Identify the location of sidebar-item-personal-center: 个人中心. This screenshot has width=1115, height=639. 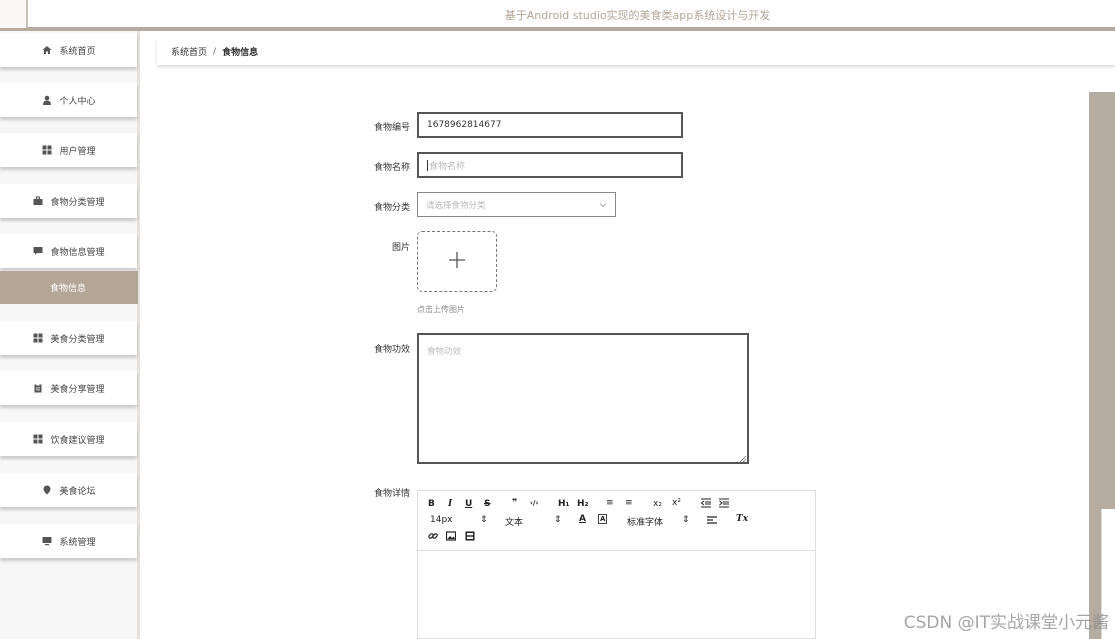
(68, 100).